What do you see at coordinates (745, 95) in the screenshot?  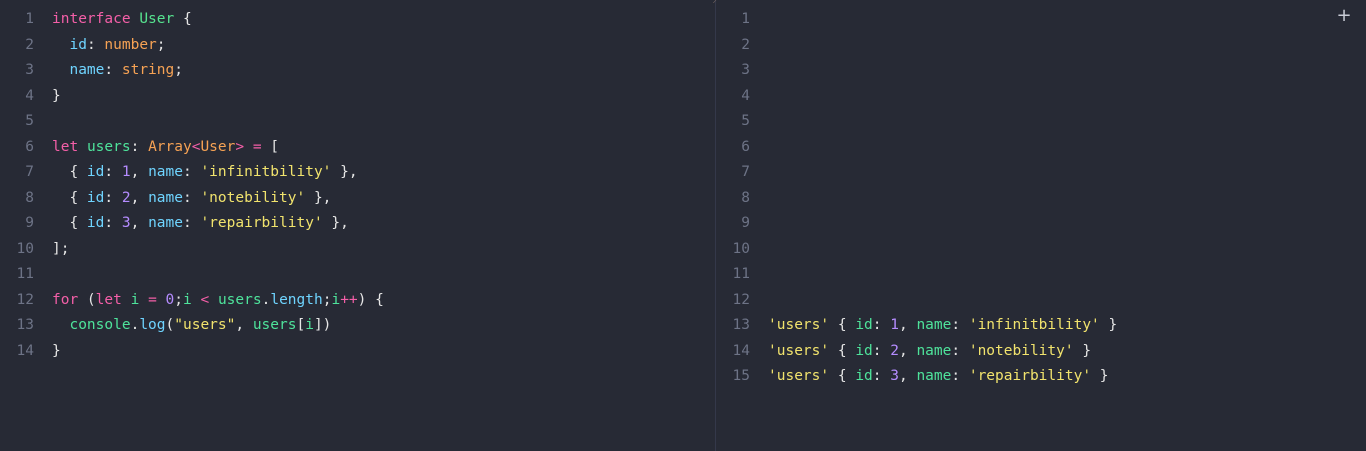 I see `line-number: 4` at bounding box center [745, 95].